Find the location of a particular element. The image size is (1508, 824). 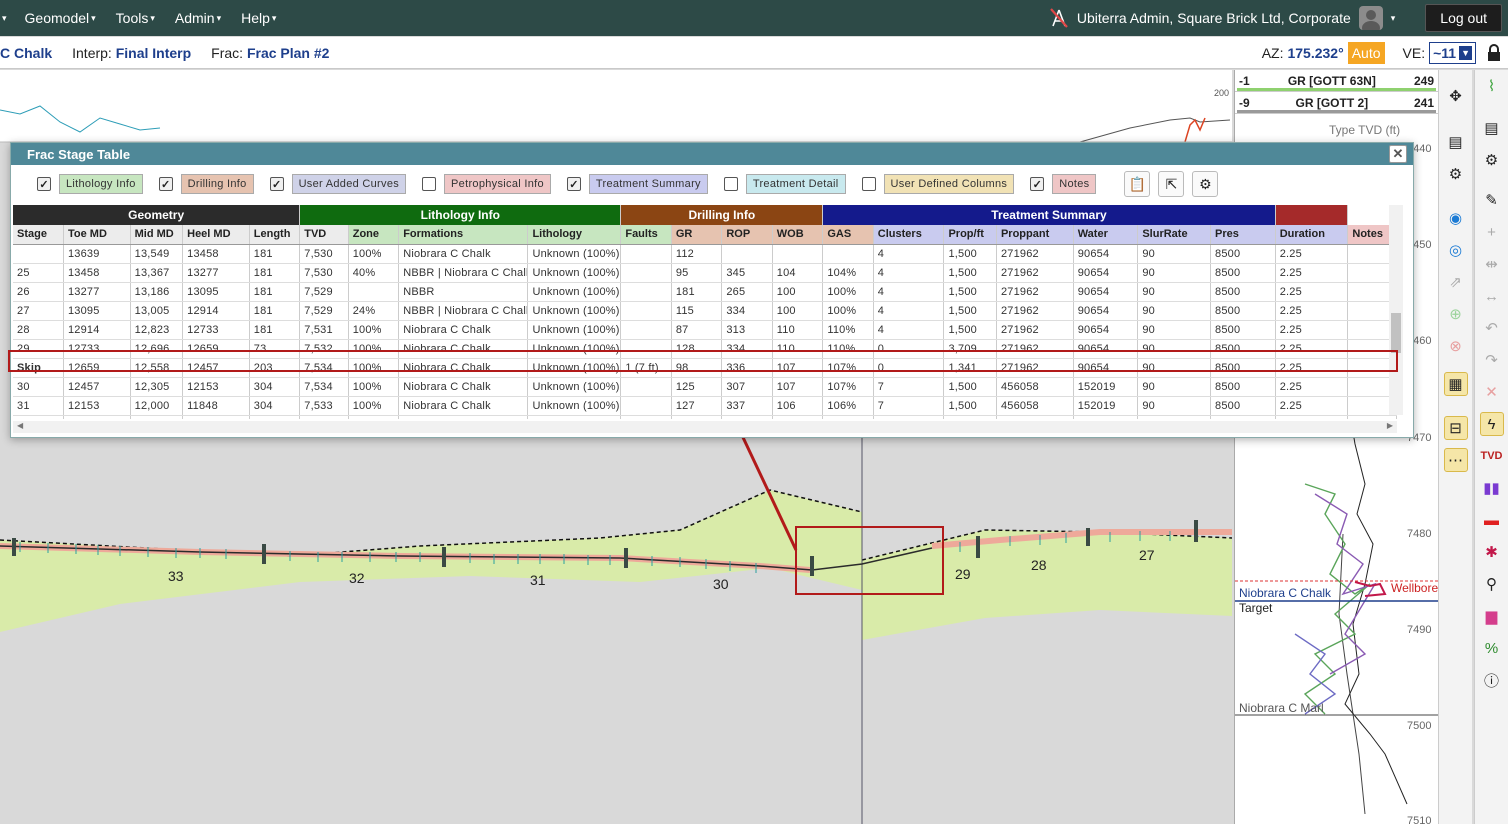

menu-tools: Tools ▾ is located at coordinates (135, 18).